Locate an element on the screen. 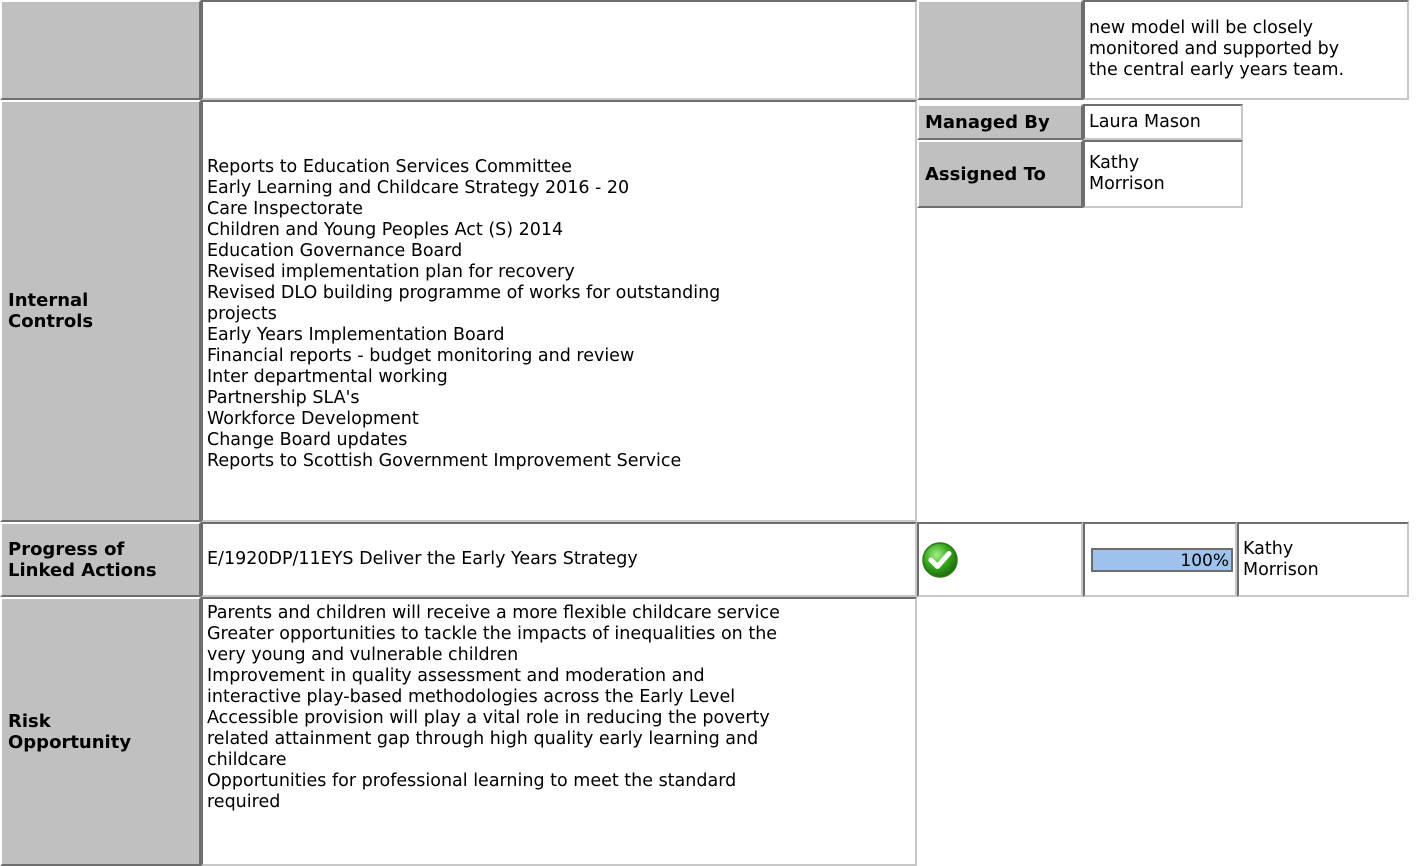 Image resolution: width=1416 pixels, height=866 pixels. assigned-to-label: Assigned To is located at coordinates (1000, 174).